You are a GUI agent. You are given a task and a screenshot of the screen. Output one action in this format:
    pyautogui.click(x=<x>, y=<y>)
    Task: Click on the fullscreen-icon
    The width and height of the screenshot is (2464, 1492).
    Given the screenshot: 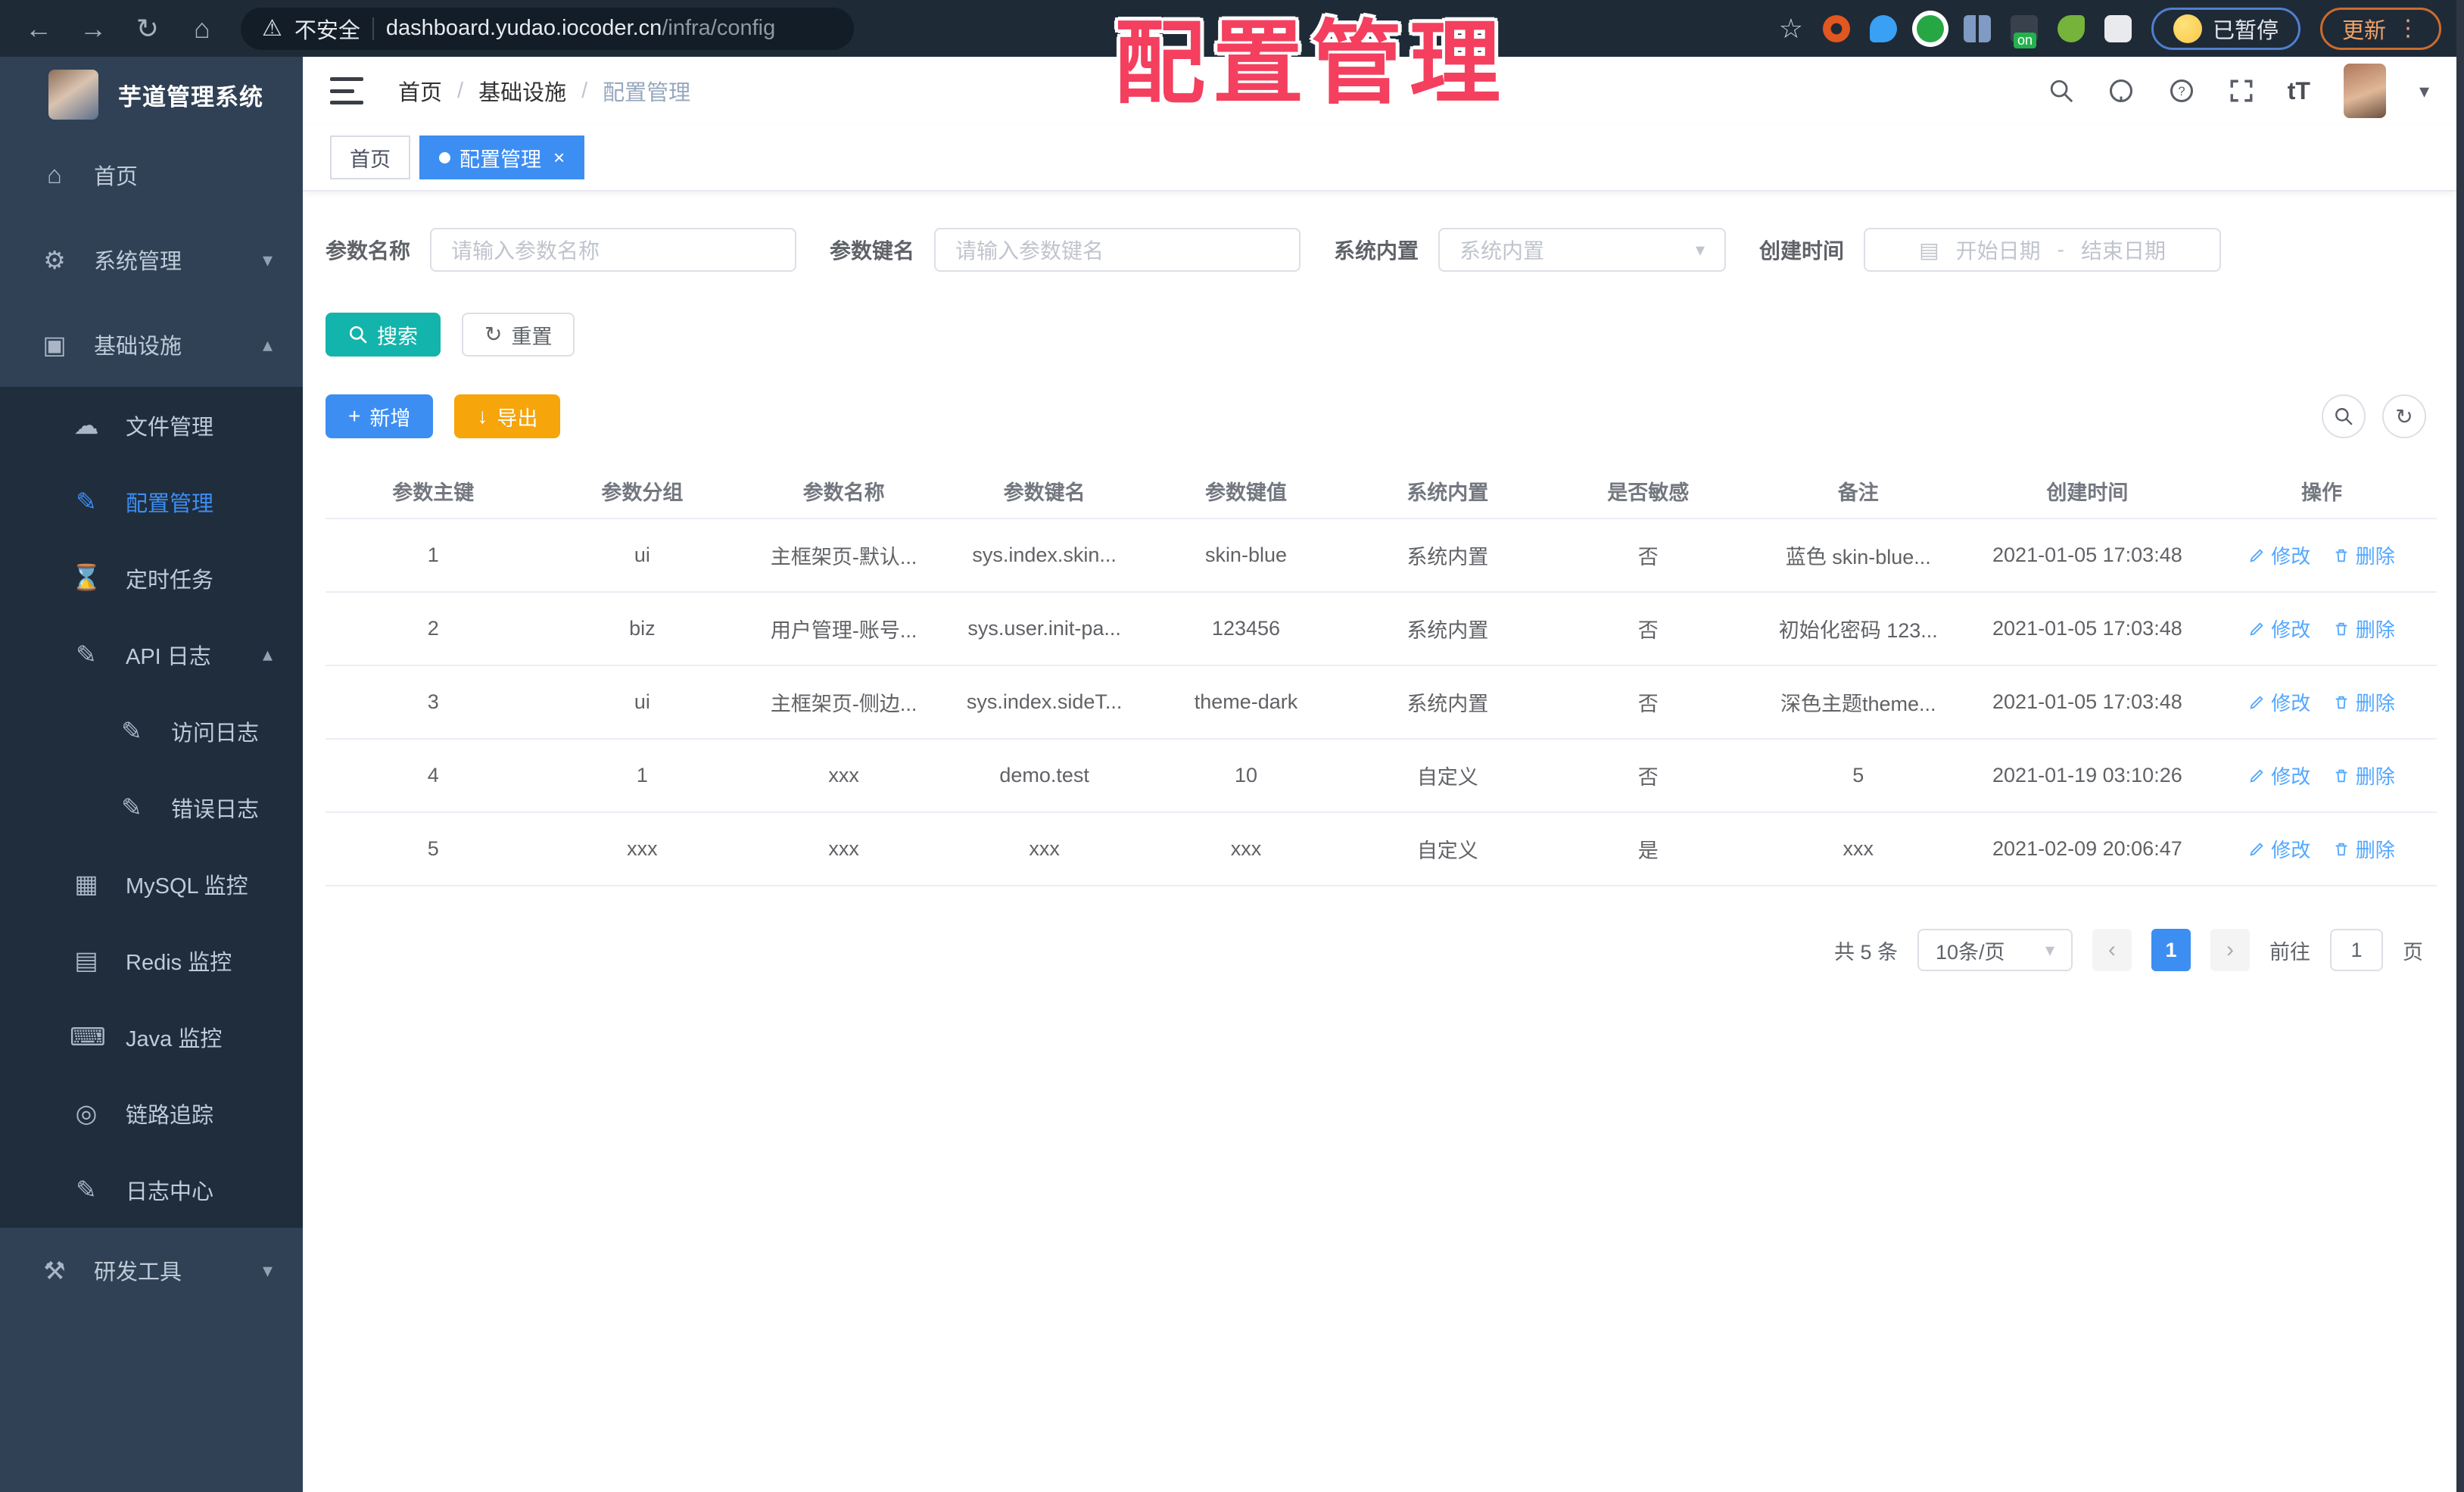 What is the action you would take?
    pyautogui.click(x=2241, y=91)
    